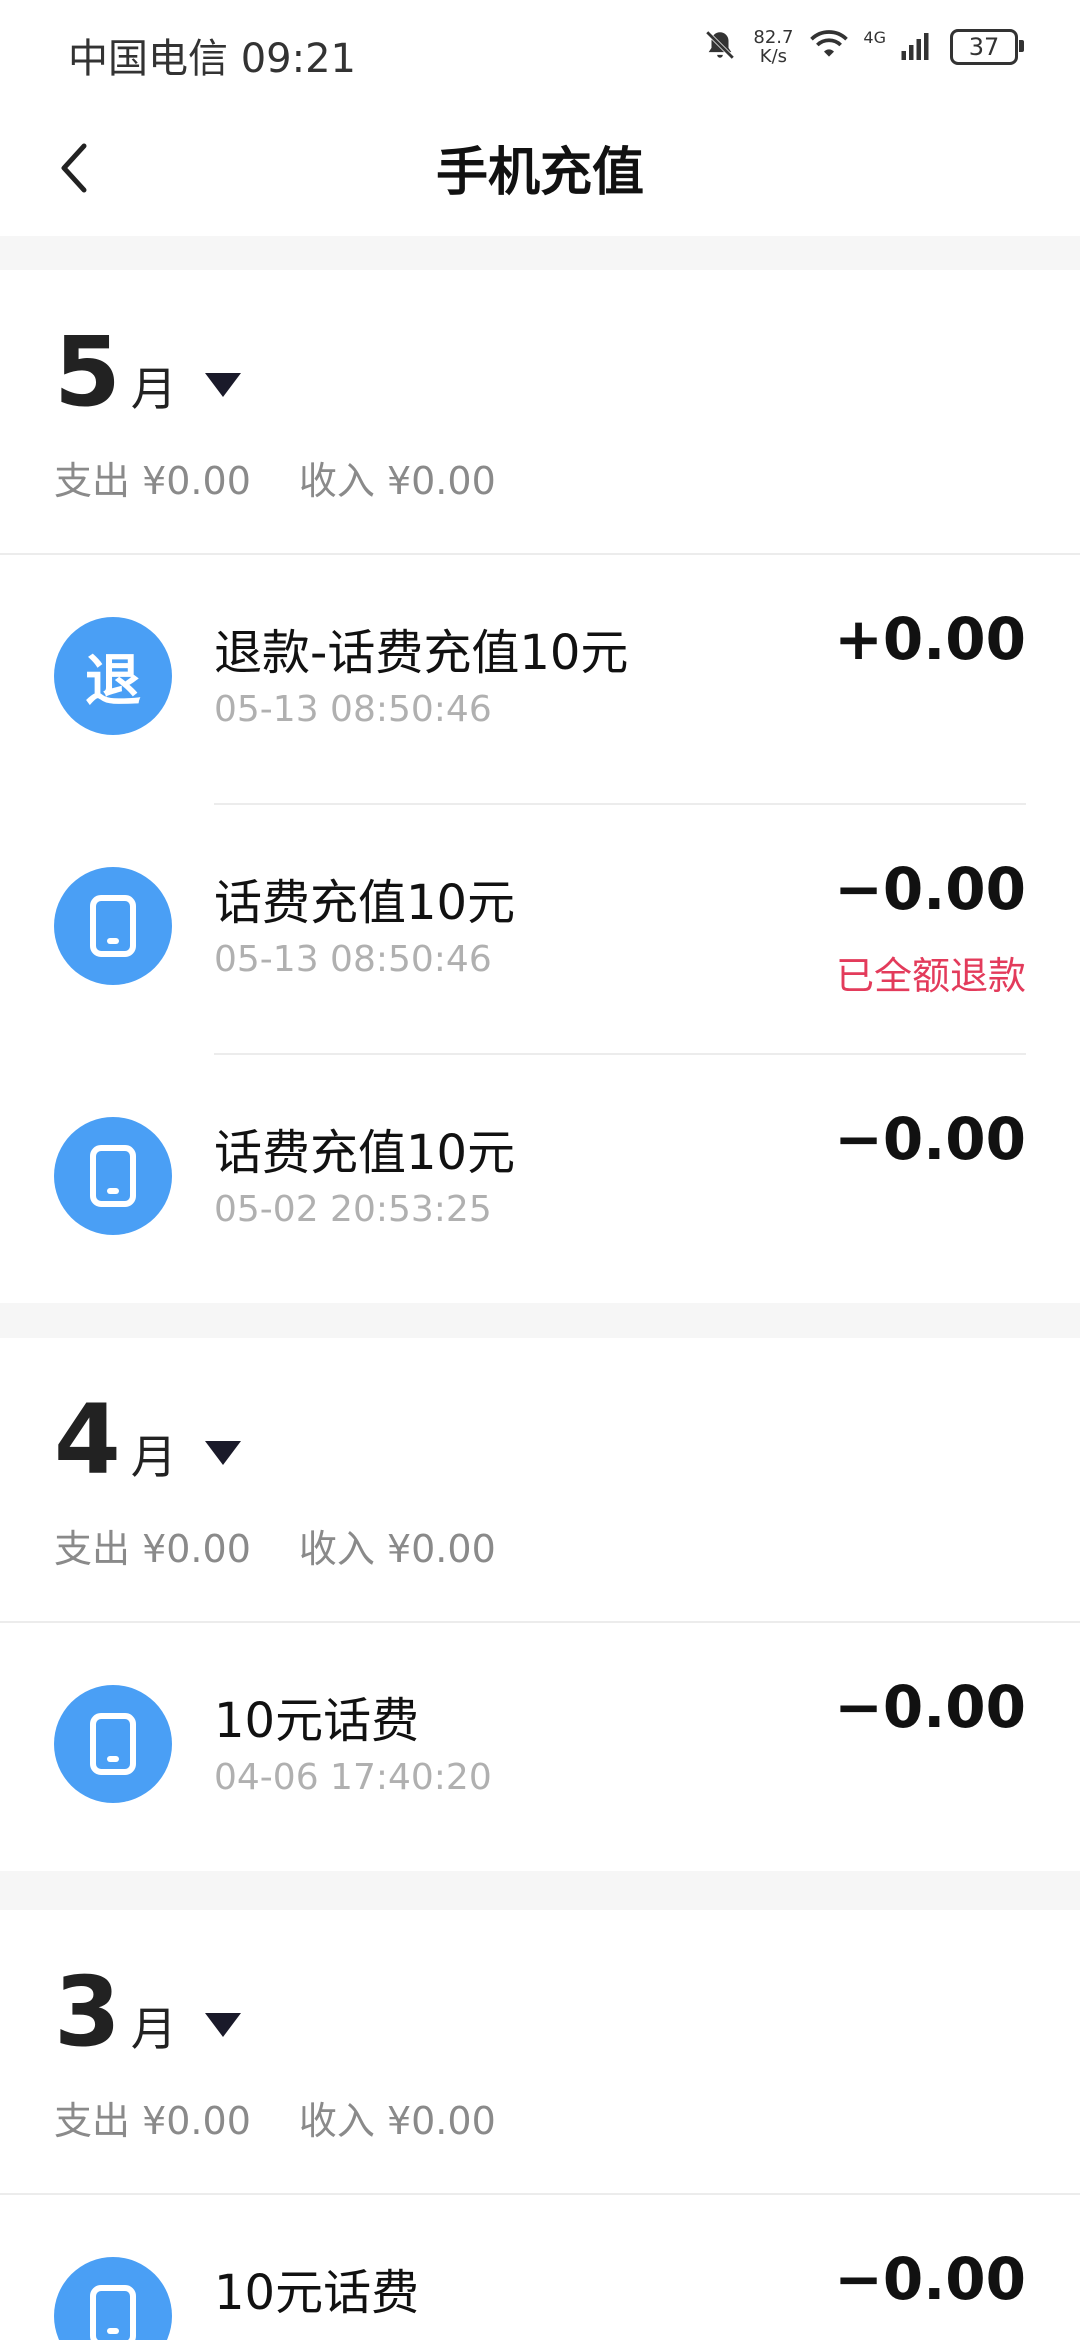  I want to click on transaction-row: 10元话费 04-06 17:40:20 −0.00, so click(540, 1747).